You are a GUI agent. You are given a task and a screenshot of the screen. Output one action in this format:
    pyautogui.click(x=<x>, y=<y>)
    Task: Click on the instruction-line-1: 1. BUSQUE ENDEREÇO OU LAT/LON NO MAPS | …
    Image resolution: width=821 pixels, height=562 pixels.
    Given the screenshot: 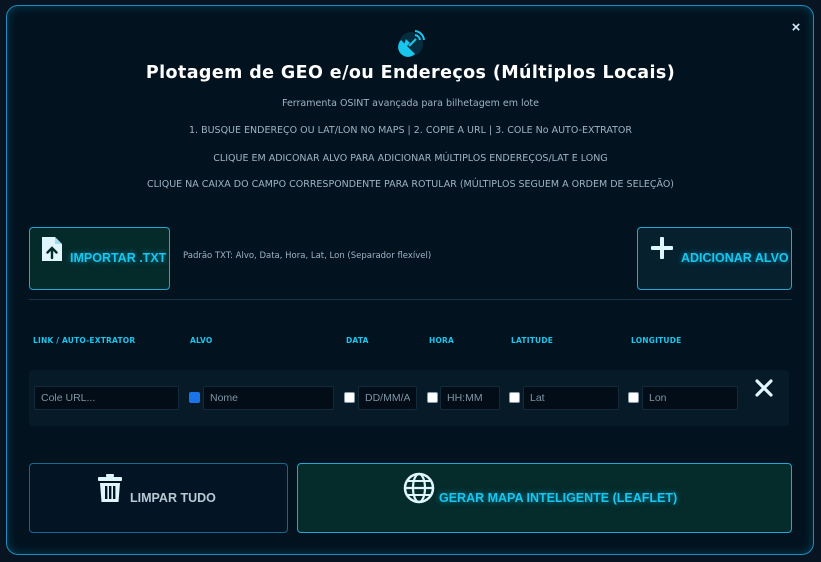 What is the action you would take?
    pyautogui.click(x=410, y=130)
    